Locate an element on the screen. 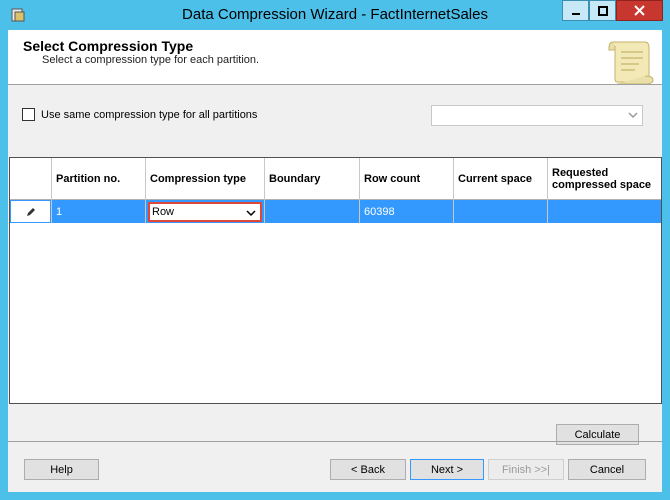 This screenshot has height=500, width=670. column-header-compression-type: Compression type is located at coordinates (205, 179).